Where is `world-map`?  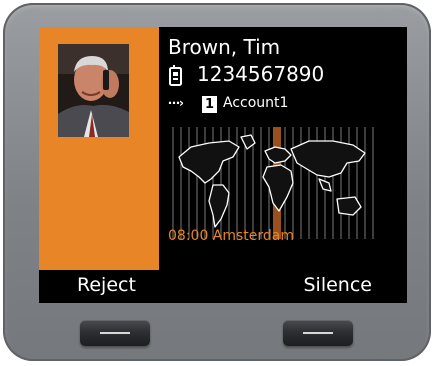
world-map is located at coordinates (274, 183).